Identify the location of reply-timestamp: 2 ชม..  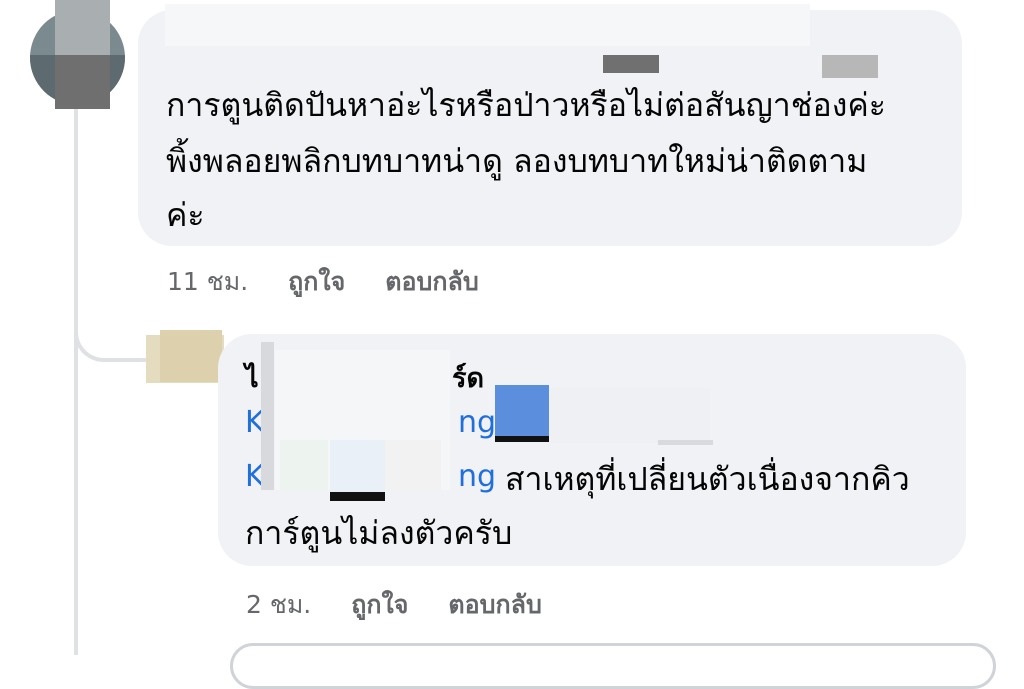
(278, 605).